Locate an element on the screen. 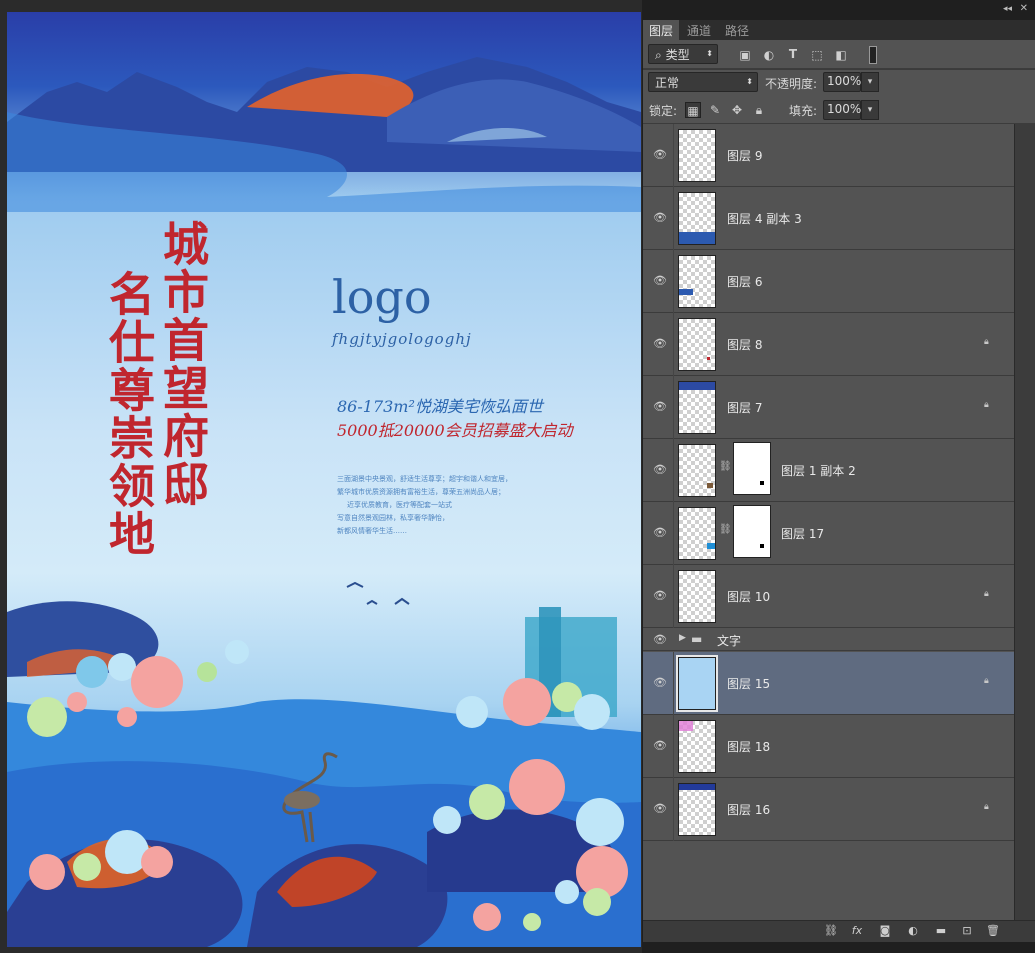 The width and height of the screenshot is (1035, 953). layer-name: 图层 9 is located at coordinates (744, 155).